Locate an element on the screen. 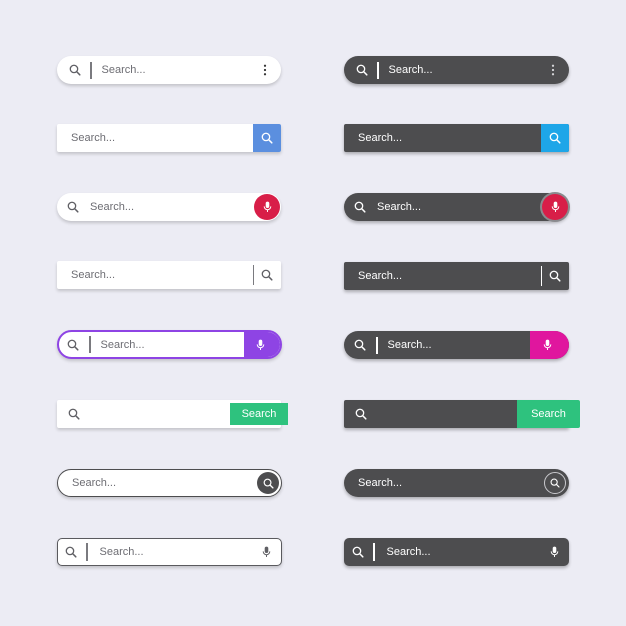 The width and height of the screenshot is (626, 626). search-bar-light-pill-menu is located at coordinates (169, 70).